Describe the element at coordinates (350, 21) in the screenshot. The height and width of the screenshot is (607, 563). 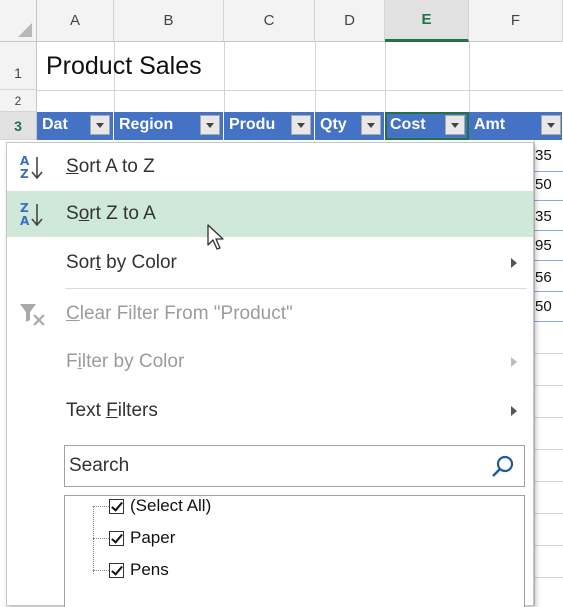
I see `column-header-d: D` at that location.